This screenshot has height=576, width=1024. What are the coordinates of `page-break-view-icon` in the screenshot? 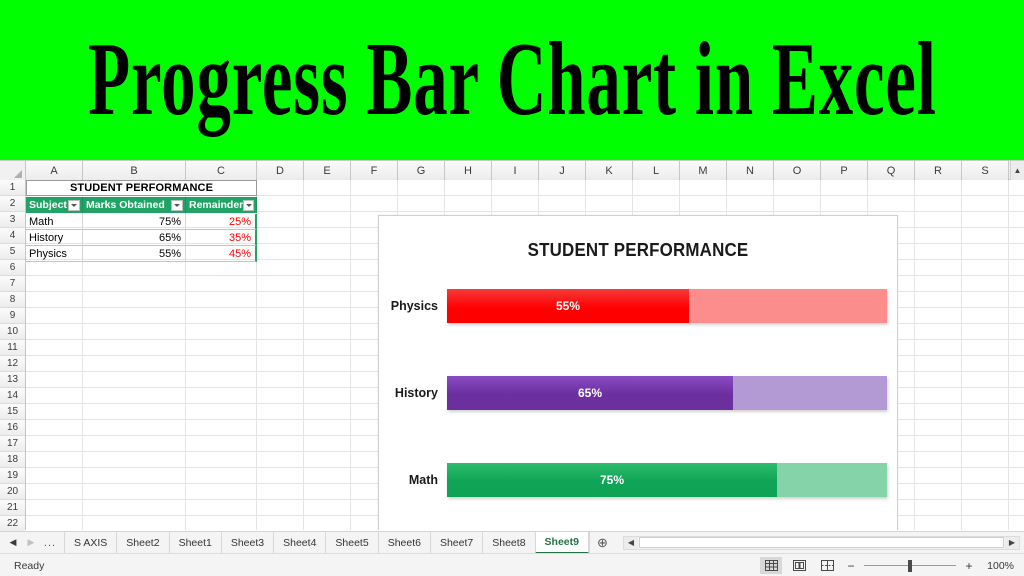 It's located at (827, 565).